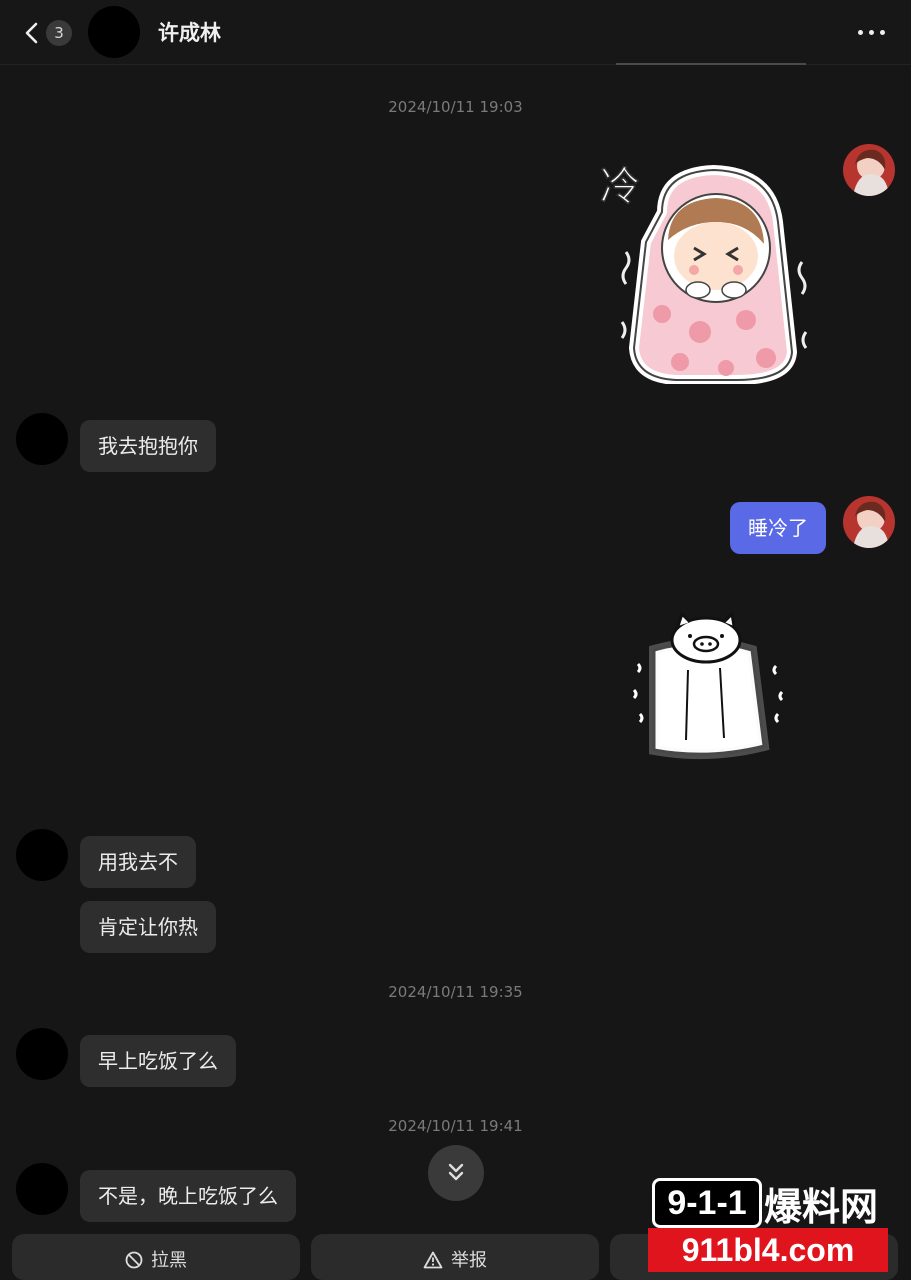  I want to click on double-chevron-down-icon, so click(456, 1172).